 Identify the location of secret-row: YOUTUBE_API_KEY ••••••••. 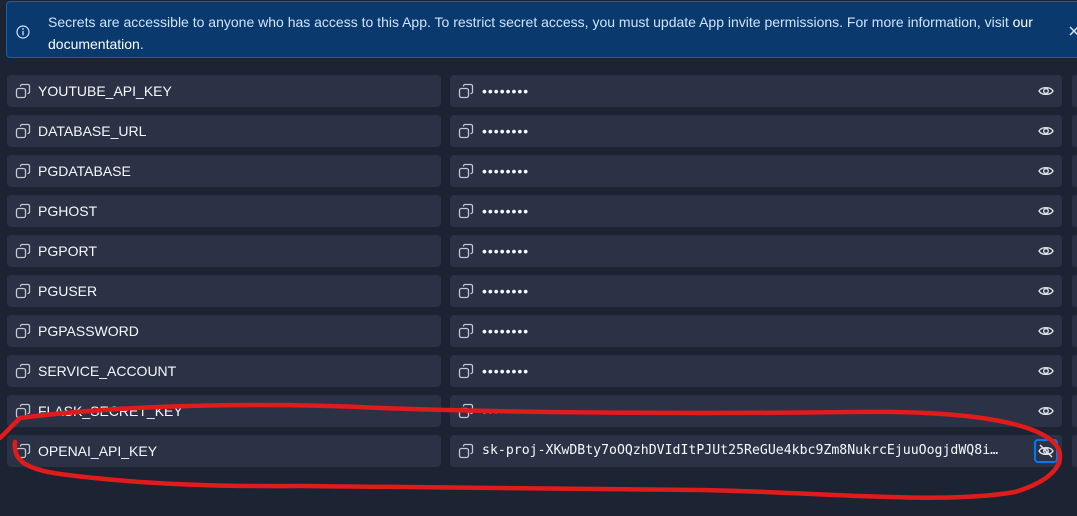
(538, 91).